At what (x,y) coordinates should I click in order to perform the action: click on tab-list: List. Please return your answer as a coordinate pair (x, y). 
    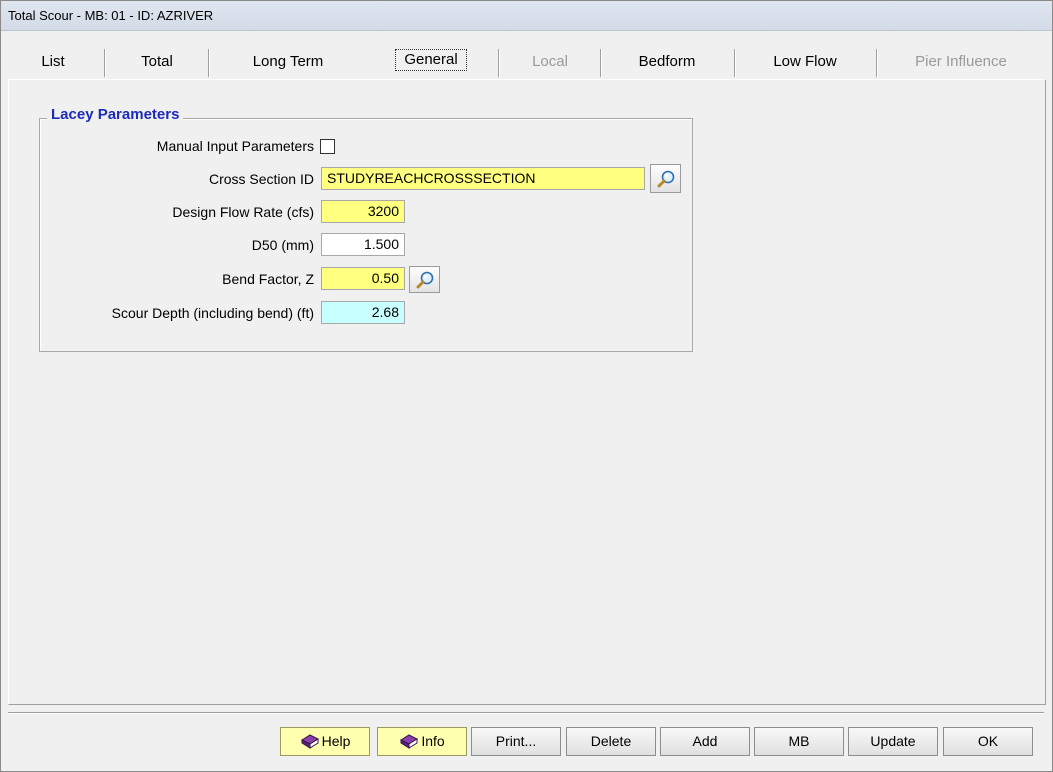
    Looking at the image, I should click on (53, 62).